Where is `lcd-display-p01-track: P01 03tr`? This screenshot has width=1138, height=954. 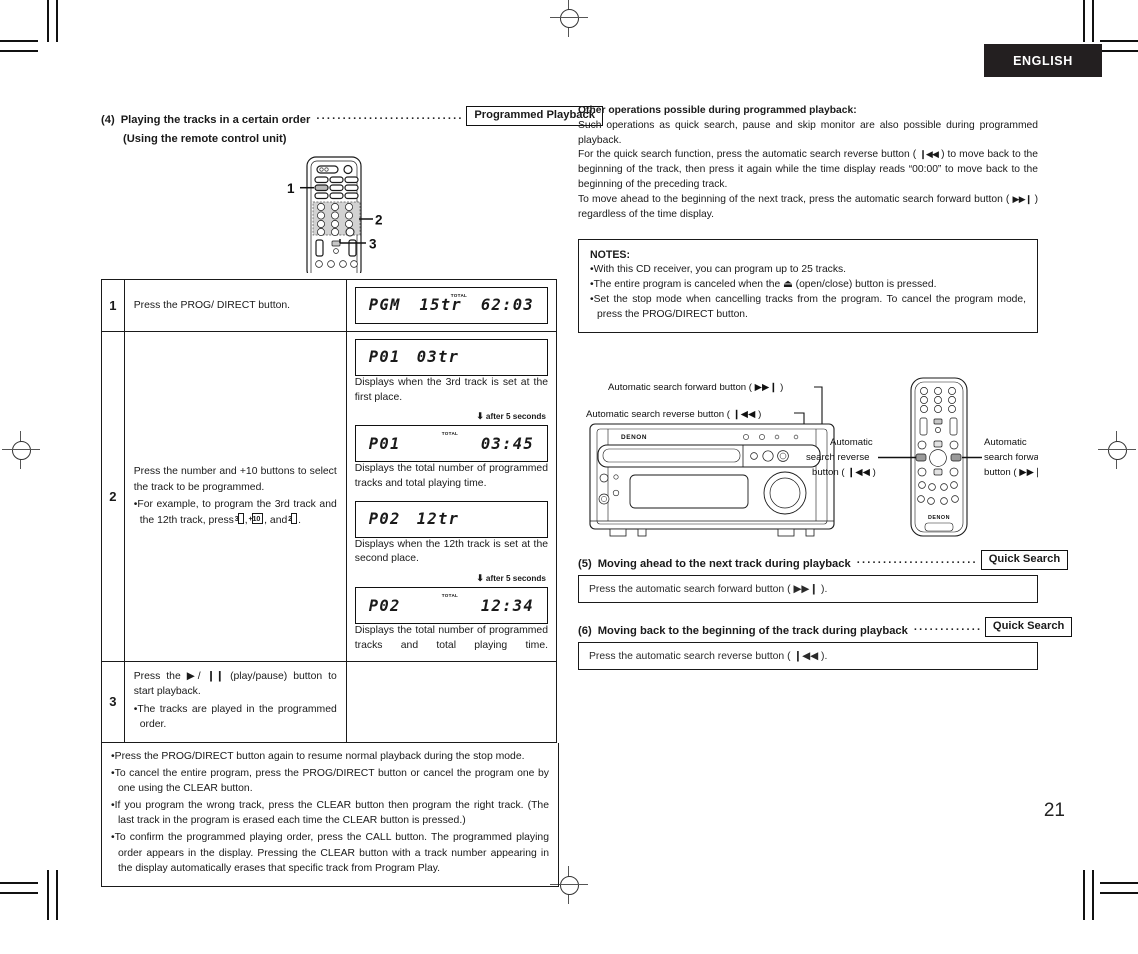
lcd-display-p01-track: P01 03tr is located at coordinates (451, 357).